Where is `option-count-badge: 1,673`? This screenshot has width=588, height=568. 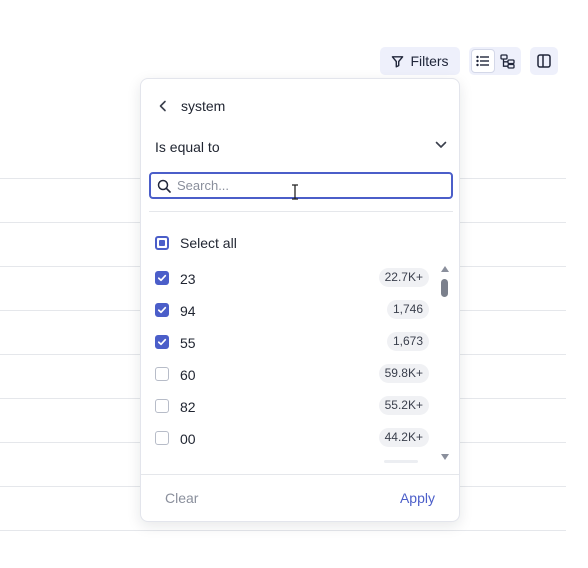
option-count-badge: 1,673 is located at coordinates (407, 341).